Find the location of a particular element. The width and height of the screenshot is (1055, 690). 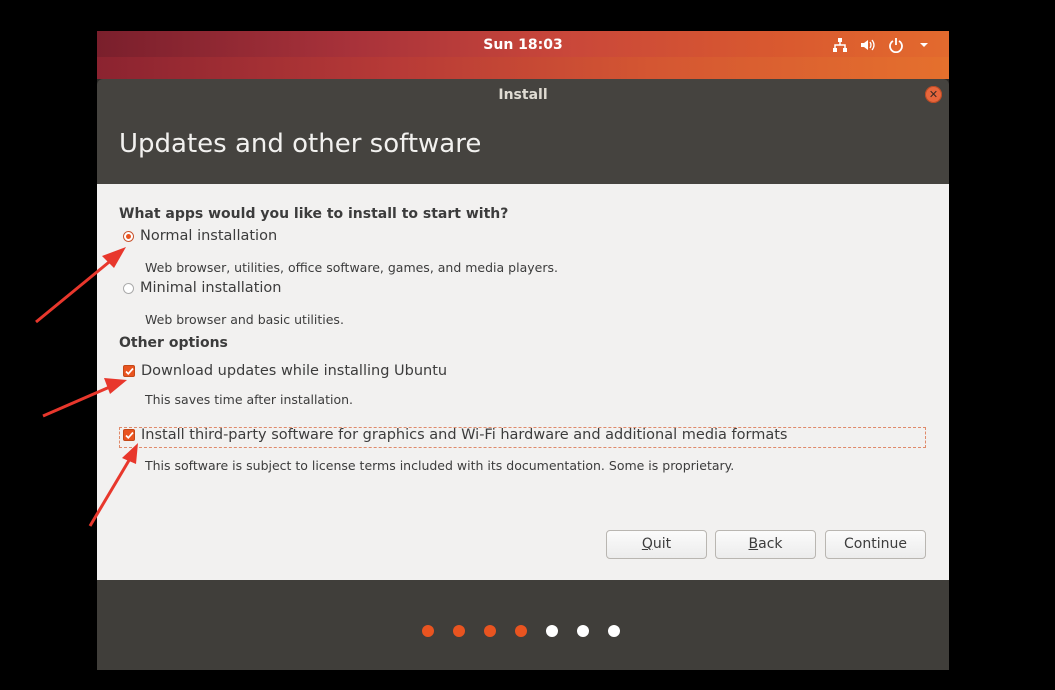

chevron-down-icon is located at coordinates (924, 45).